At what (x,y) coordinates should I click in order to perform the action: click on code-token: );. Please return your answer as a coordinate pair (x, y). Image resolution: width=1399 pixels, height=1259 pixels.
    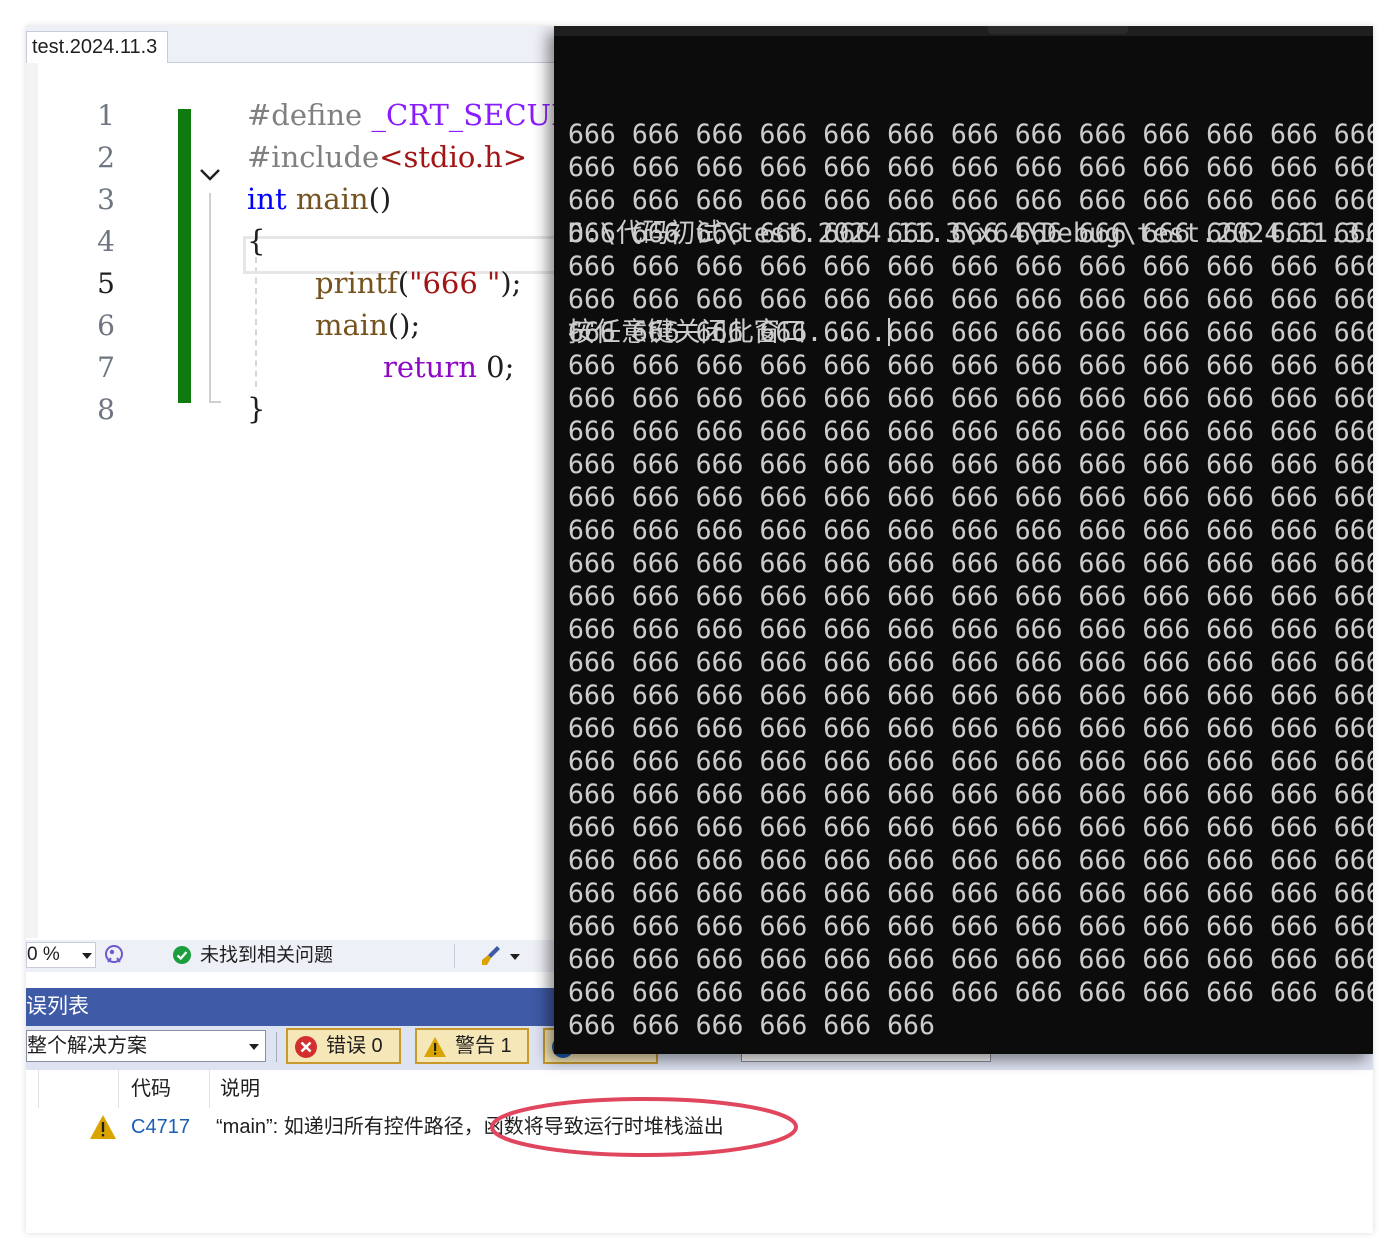
    Looking at the image, I should click on (511, 283).